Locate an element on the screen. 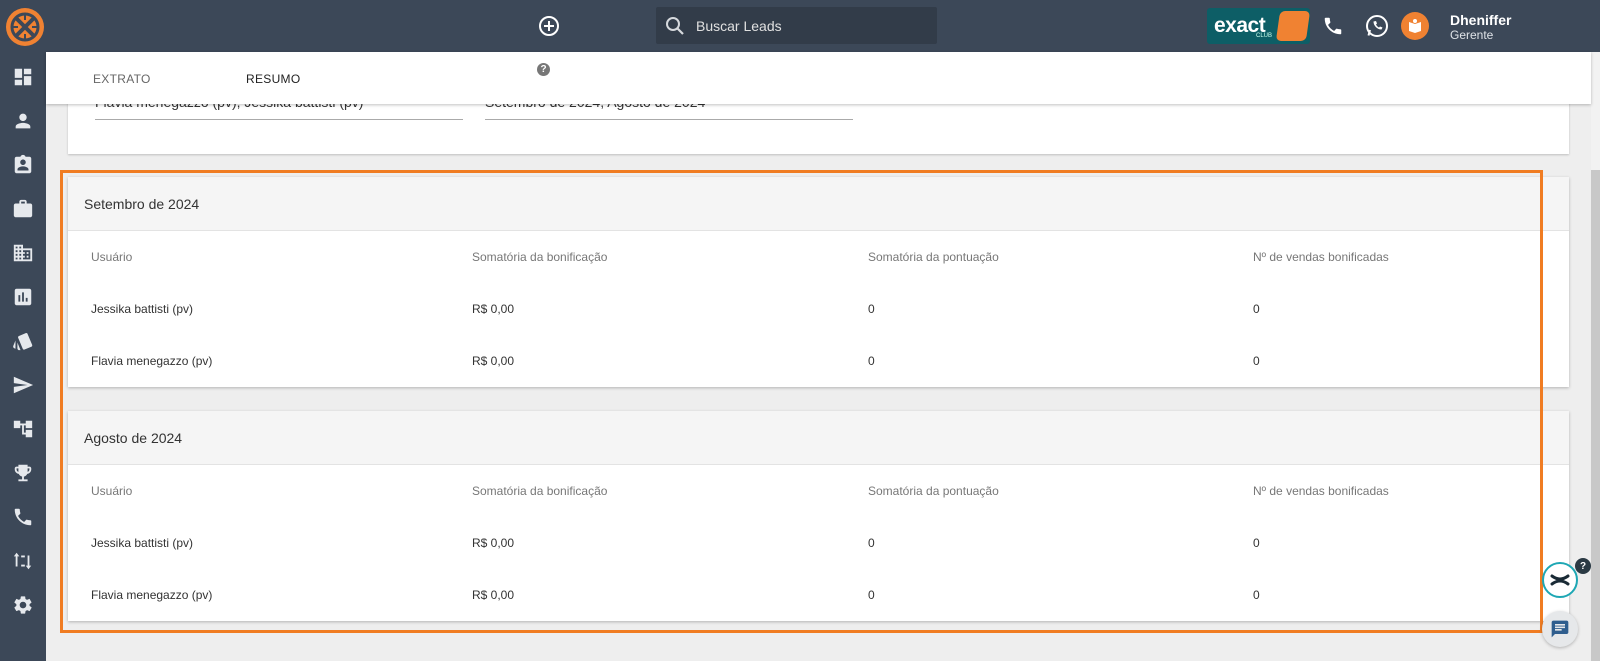  sidebar is located at coordinates (23, 356).